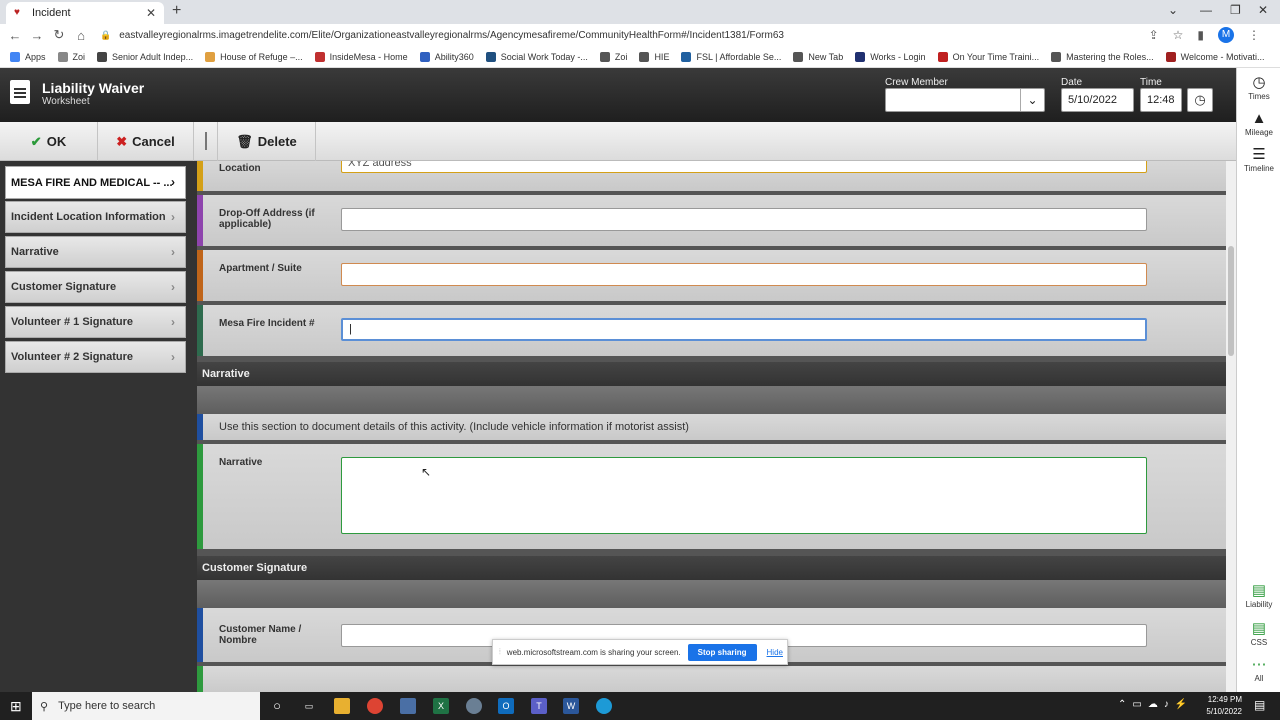 The width and height of the screenshot is (1280, 720). What do you see at coordinates (95, 182) in the screenshot?
I see `nav-item-mesa-fire: MESA FIRE AND MEDICAL -- ... ›` at bounding box center [95, 182].